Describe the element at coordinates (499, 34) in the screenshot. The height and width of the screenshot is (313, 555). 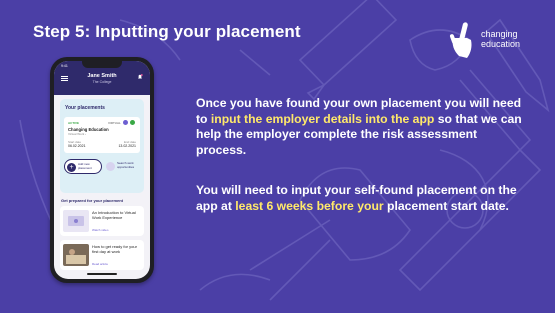
I see `logo-line-1: changing` at that location.